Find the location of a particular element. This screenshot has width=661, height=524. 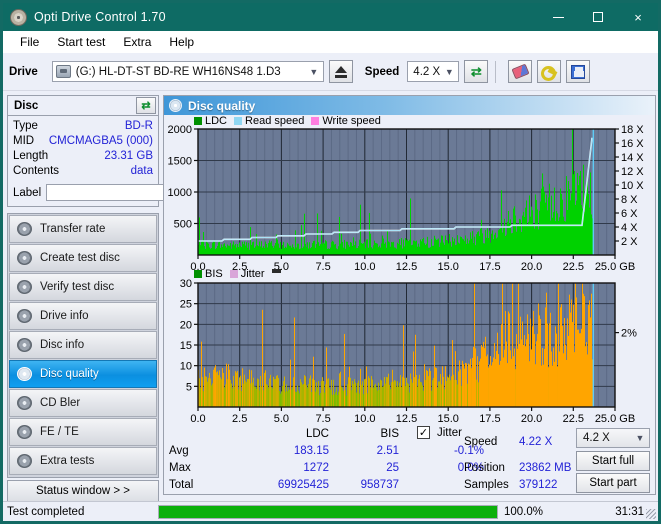

legend-item-jitter: Jitter is located at coordinates (247, 274).